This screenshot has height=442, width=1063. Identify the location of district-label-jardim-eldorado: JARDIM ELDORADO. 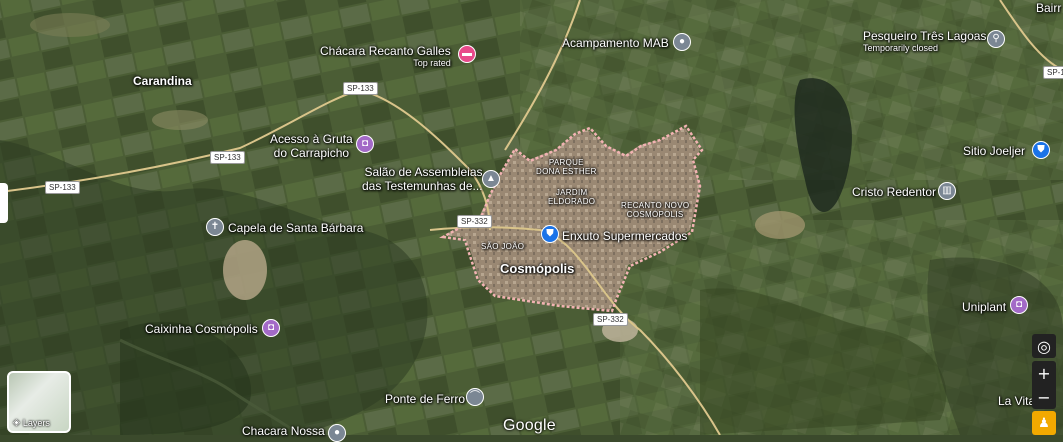
(572, 197).